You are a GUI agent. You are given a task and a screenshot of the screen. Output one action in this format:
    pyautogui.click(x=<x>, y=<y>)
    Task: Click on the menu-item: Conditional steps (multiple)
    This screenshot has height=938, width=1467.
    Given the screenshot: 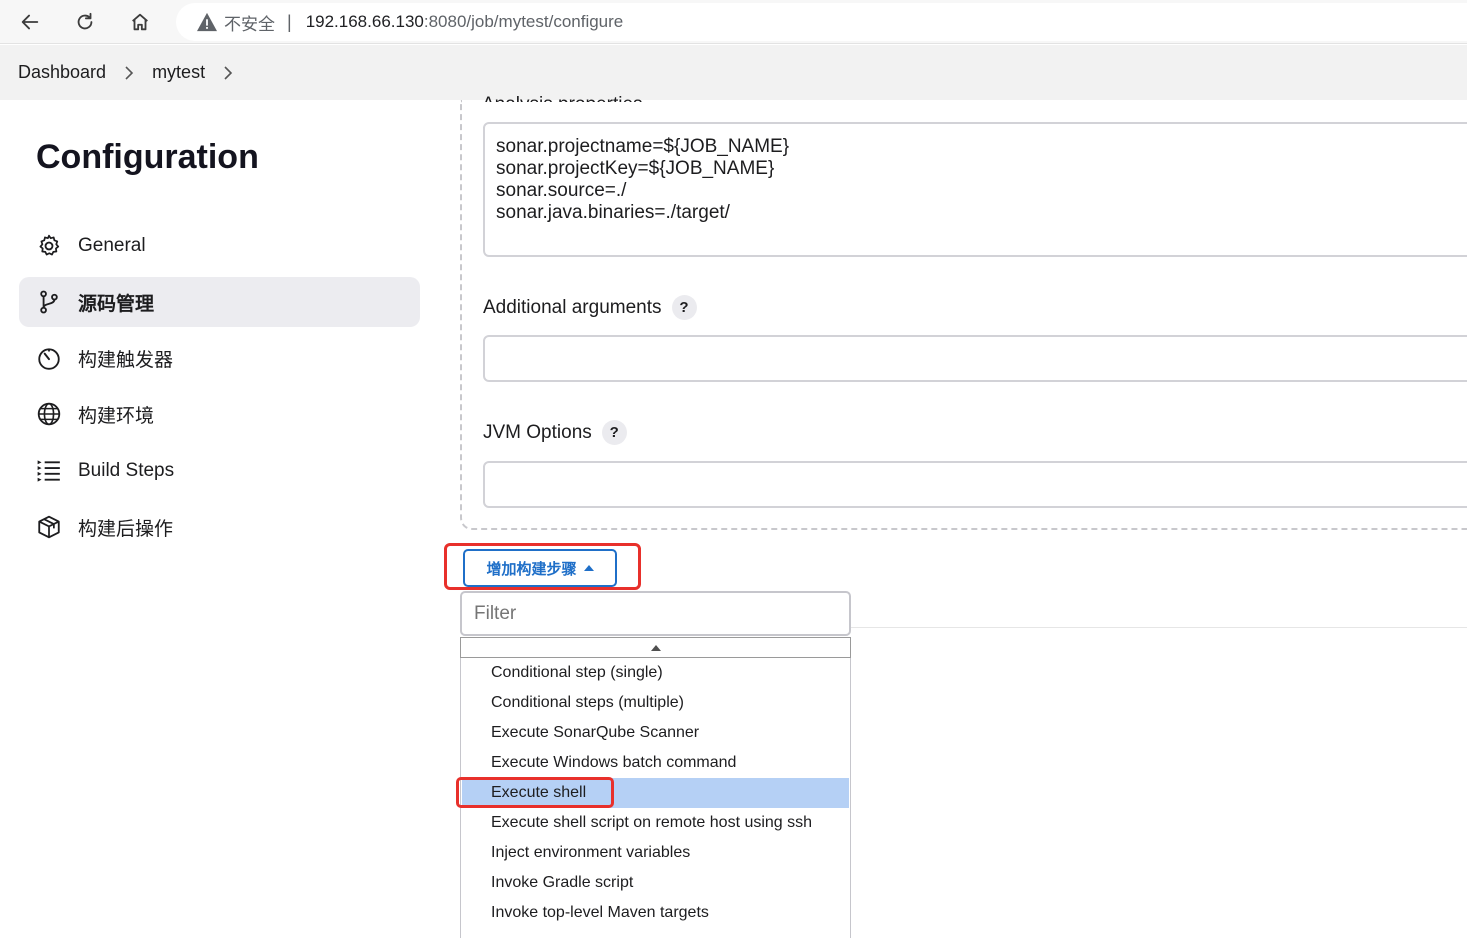 What is the action you would take?
    pyautogui.click(x=655, y=703)
    